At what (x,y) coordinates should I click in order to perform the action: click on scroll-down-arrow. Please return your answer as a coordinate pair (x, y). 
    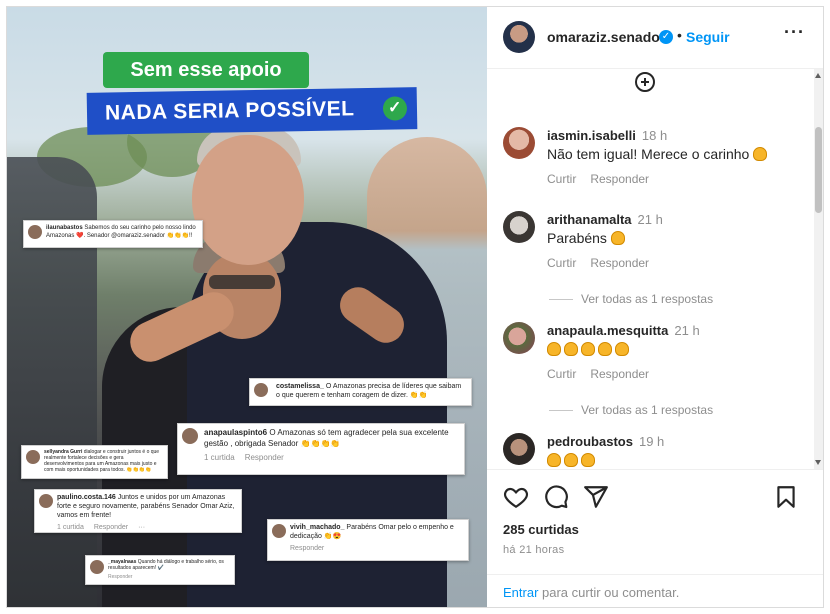
    Looking at the image, I should click on (818, 462).